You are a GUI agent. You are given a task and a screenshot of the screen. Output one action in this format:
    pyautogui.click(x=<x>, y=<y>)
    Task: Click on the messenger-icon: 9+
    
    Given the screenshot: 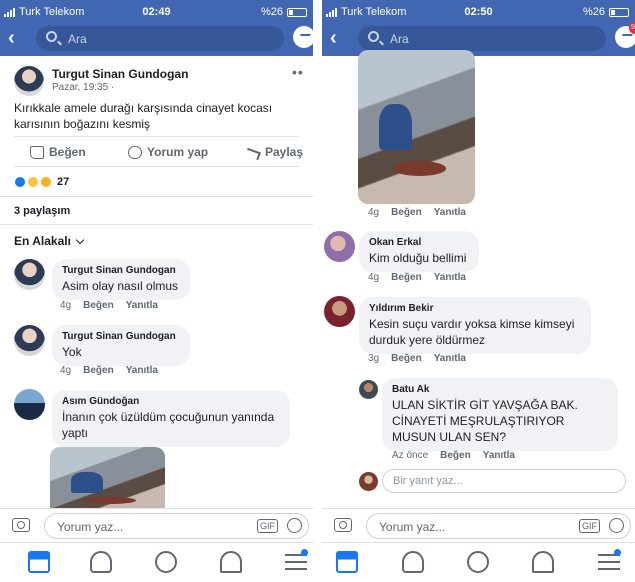 What is the action you would take?
    pyautogui.click(x=625, y=35)
    